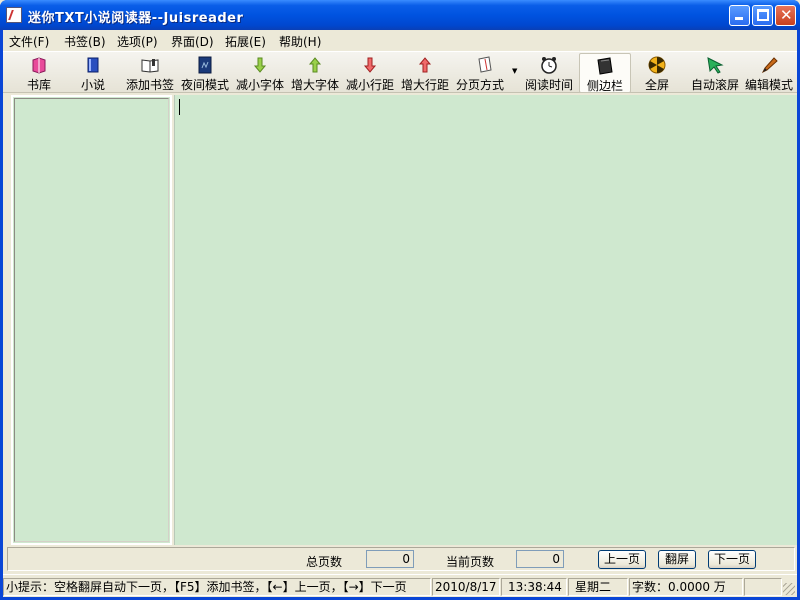  Describe the element at coordinates (39, 65) in the screenshot. I see `bookshelf-icon` at that location.